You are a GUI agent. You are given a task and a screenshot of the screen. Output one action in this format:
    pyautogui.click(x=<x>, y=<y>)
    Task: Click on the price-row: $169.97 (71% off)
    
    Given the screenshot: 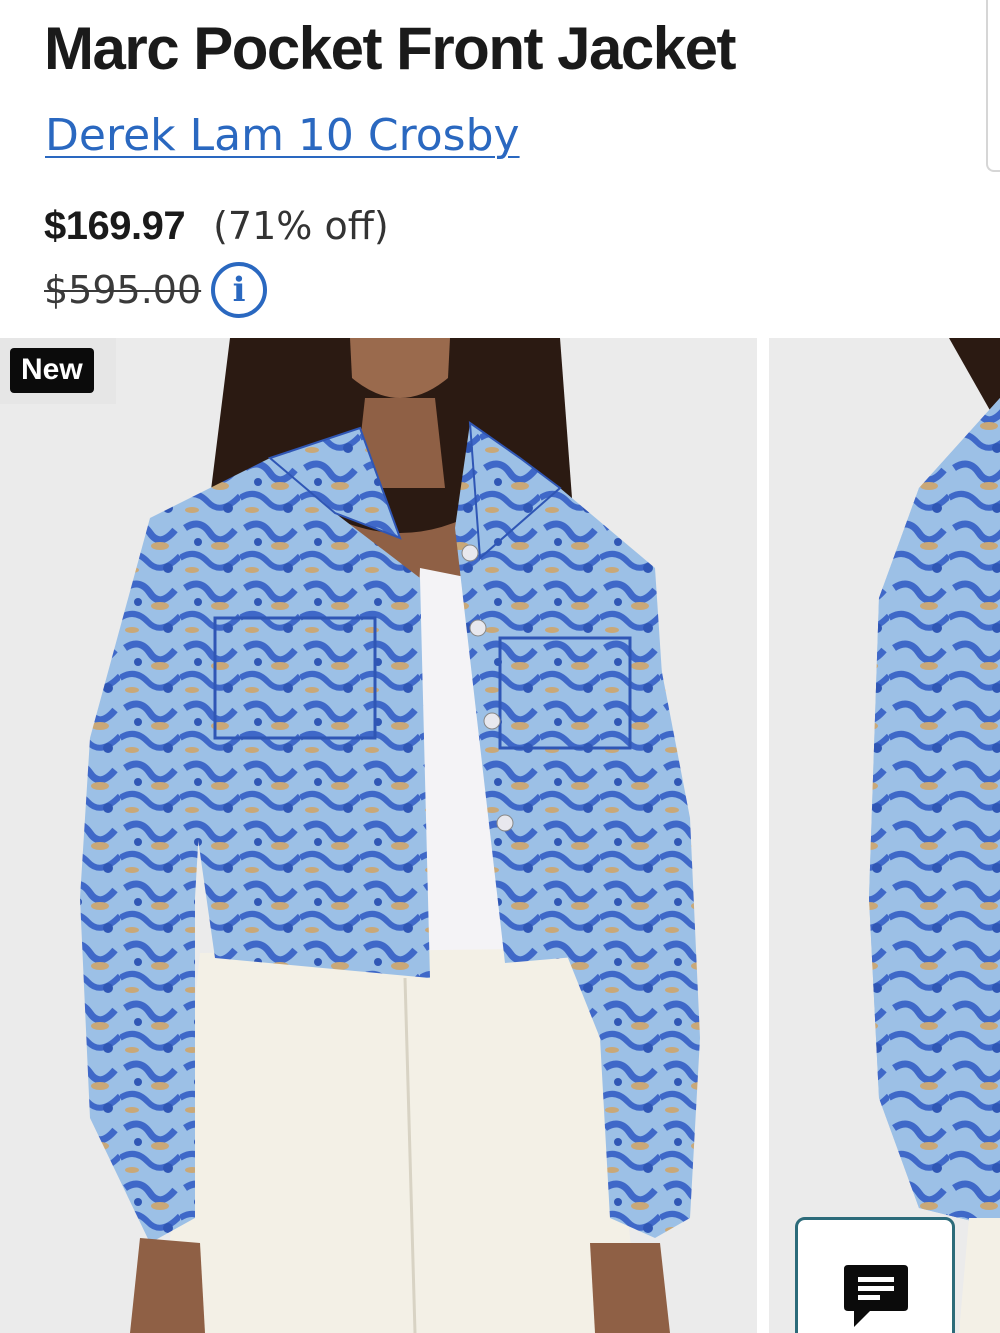 What is the action you would take?
    pyautogui.click(x=216, y=226)
    